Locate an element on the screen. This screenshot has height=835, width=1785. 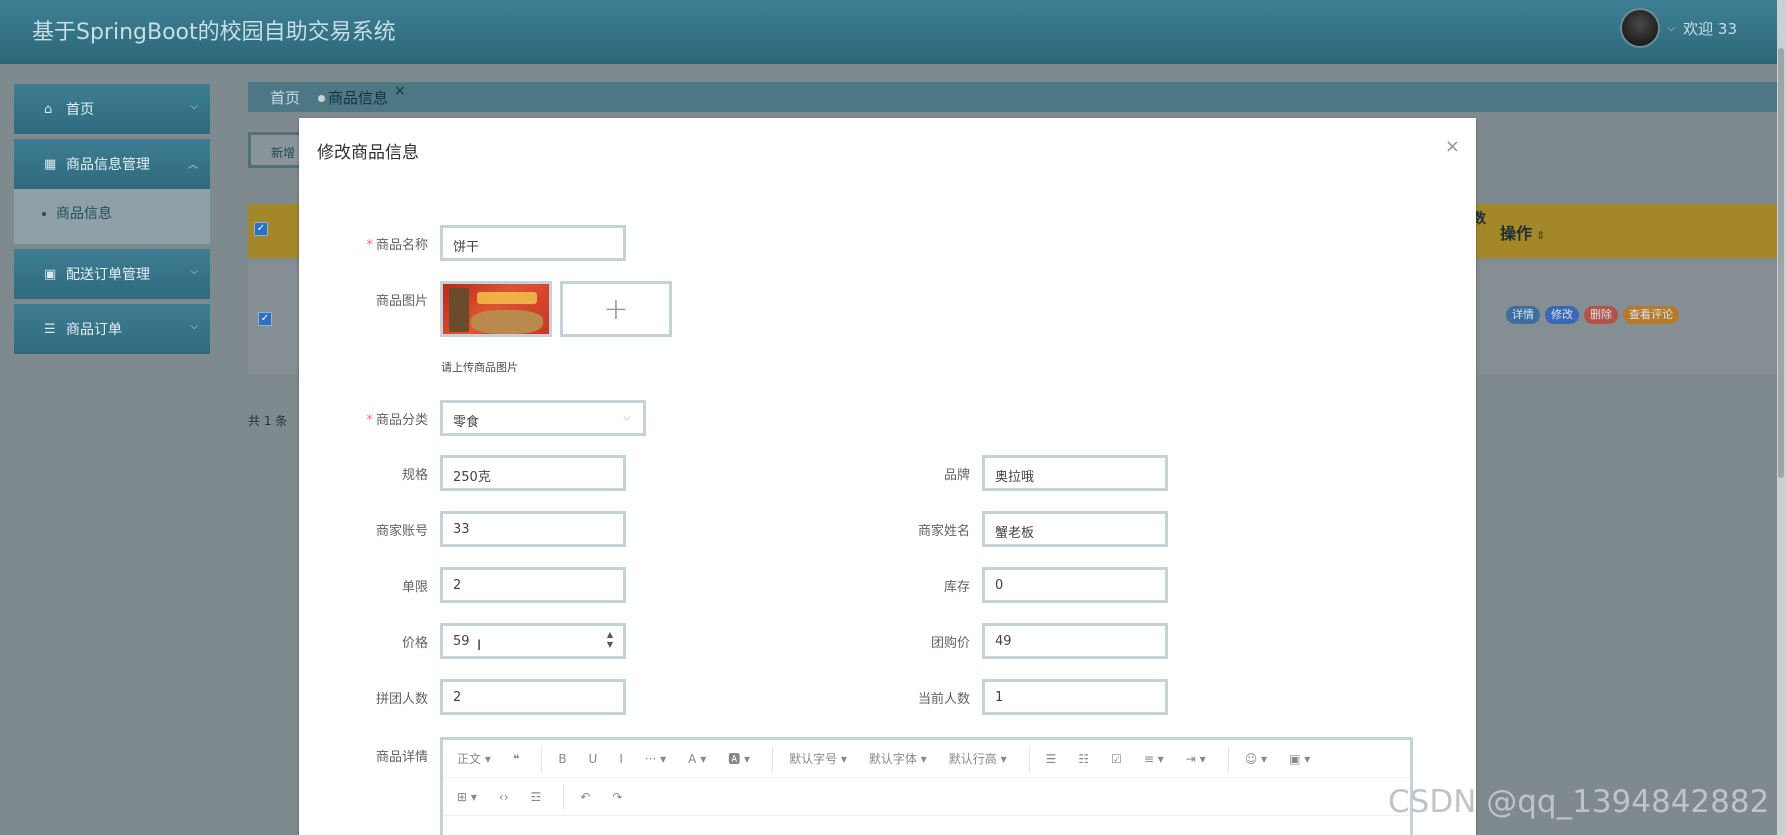
edit-button: 修改 is located at coordinates (1562, 315).